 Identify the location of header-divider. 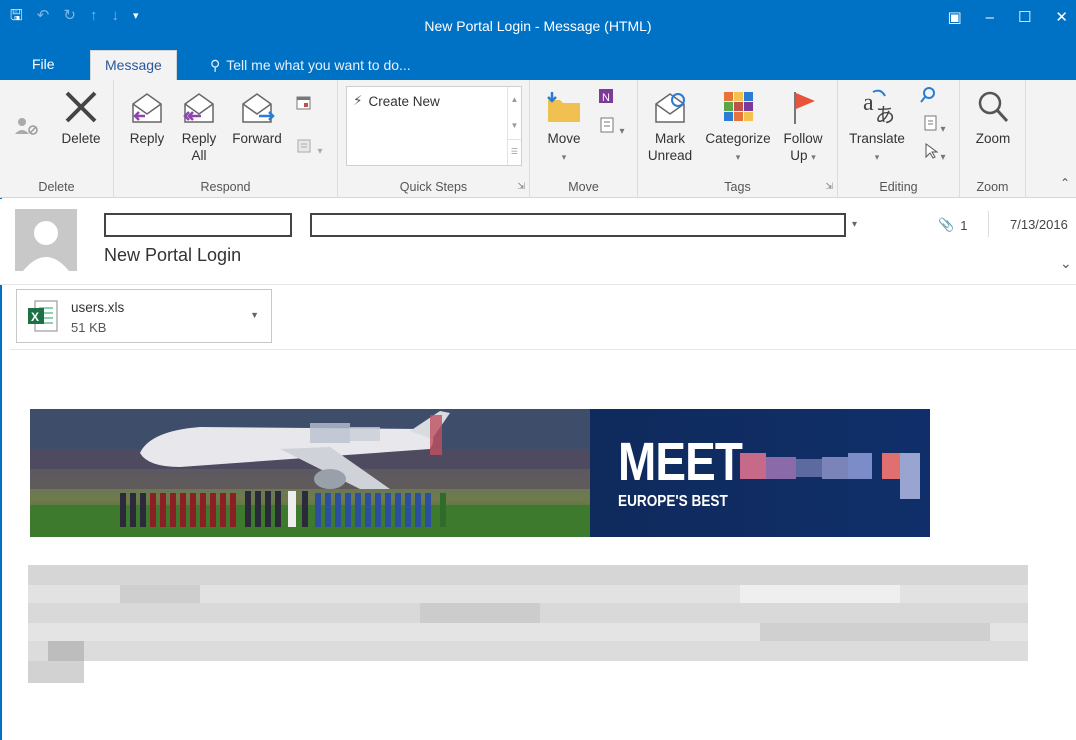
(988, 224).